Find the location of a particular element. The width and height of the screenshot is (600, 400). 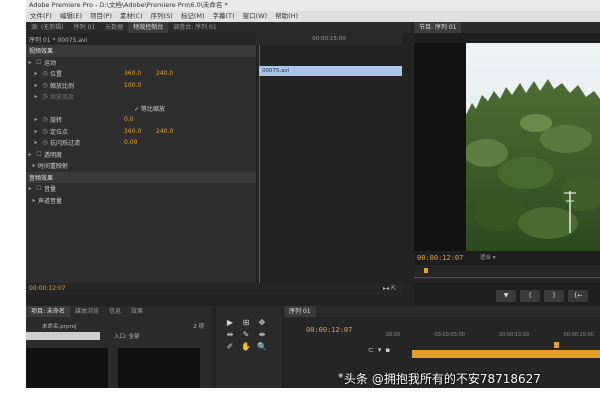

snap-icon: ⊂ is located at coordinates (371, 350).